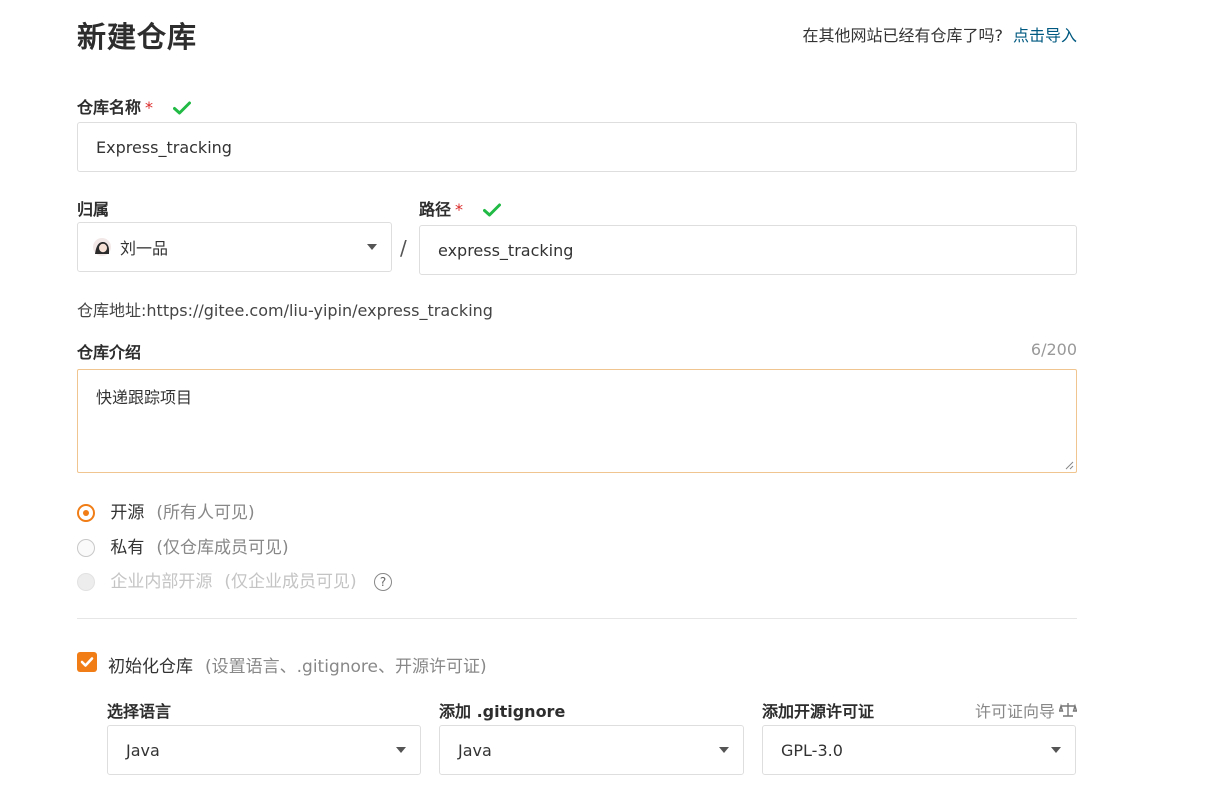 The width and height of the screenshot is (1232, 786). I want to click on import-prompt-text: 在其他网站已经有仓库了吗?, so click(902, 35).